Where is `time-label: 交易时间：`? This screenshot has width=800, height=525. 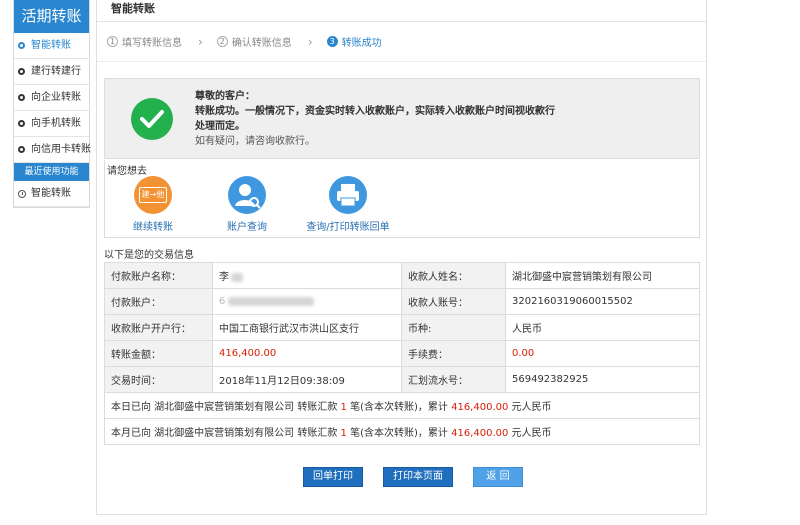 time-label: 交易时间： is located at coordinates (158, 379).